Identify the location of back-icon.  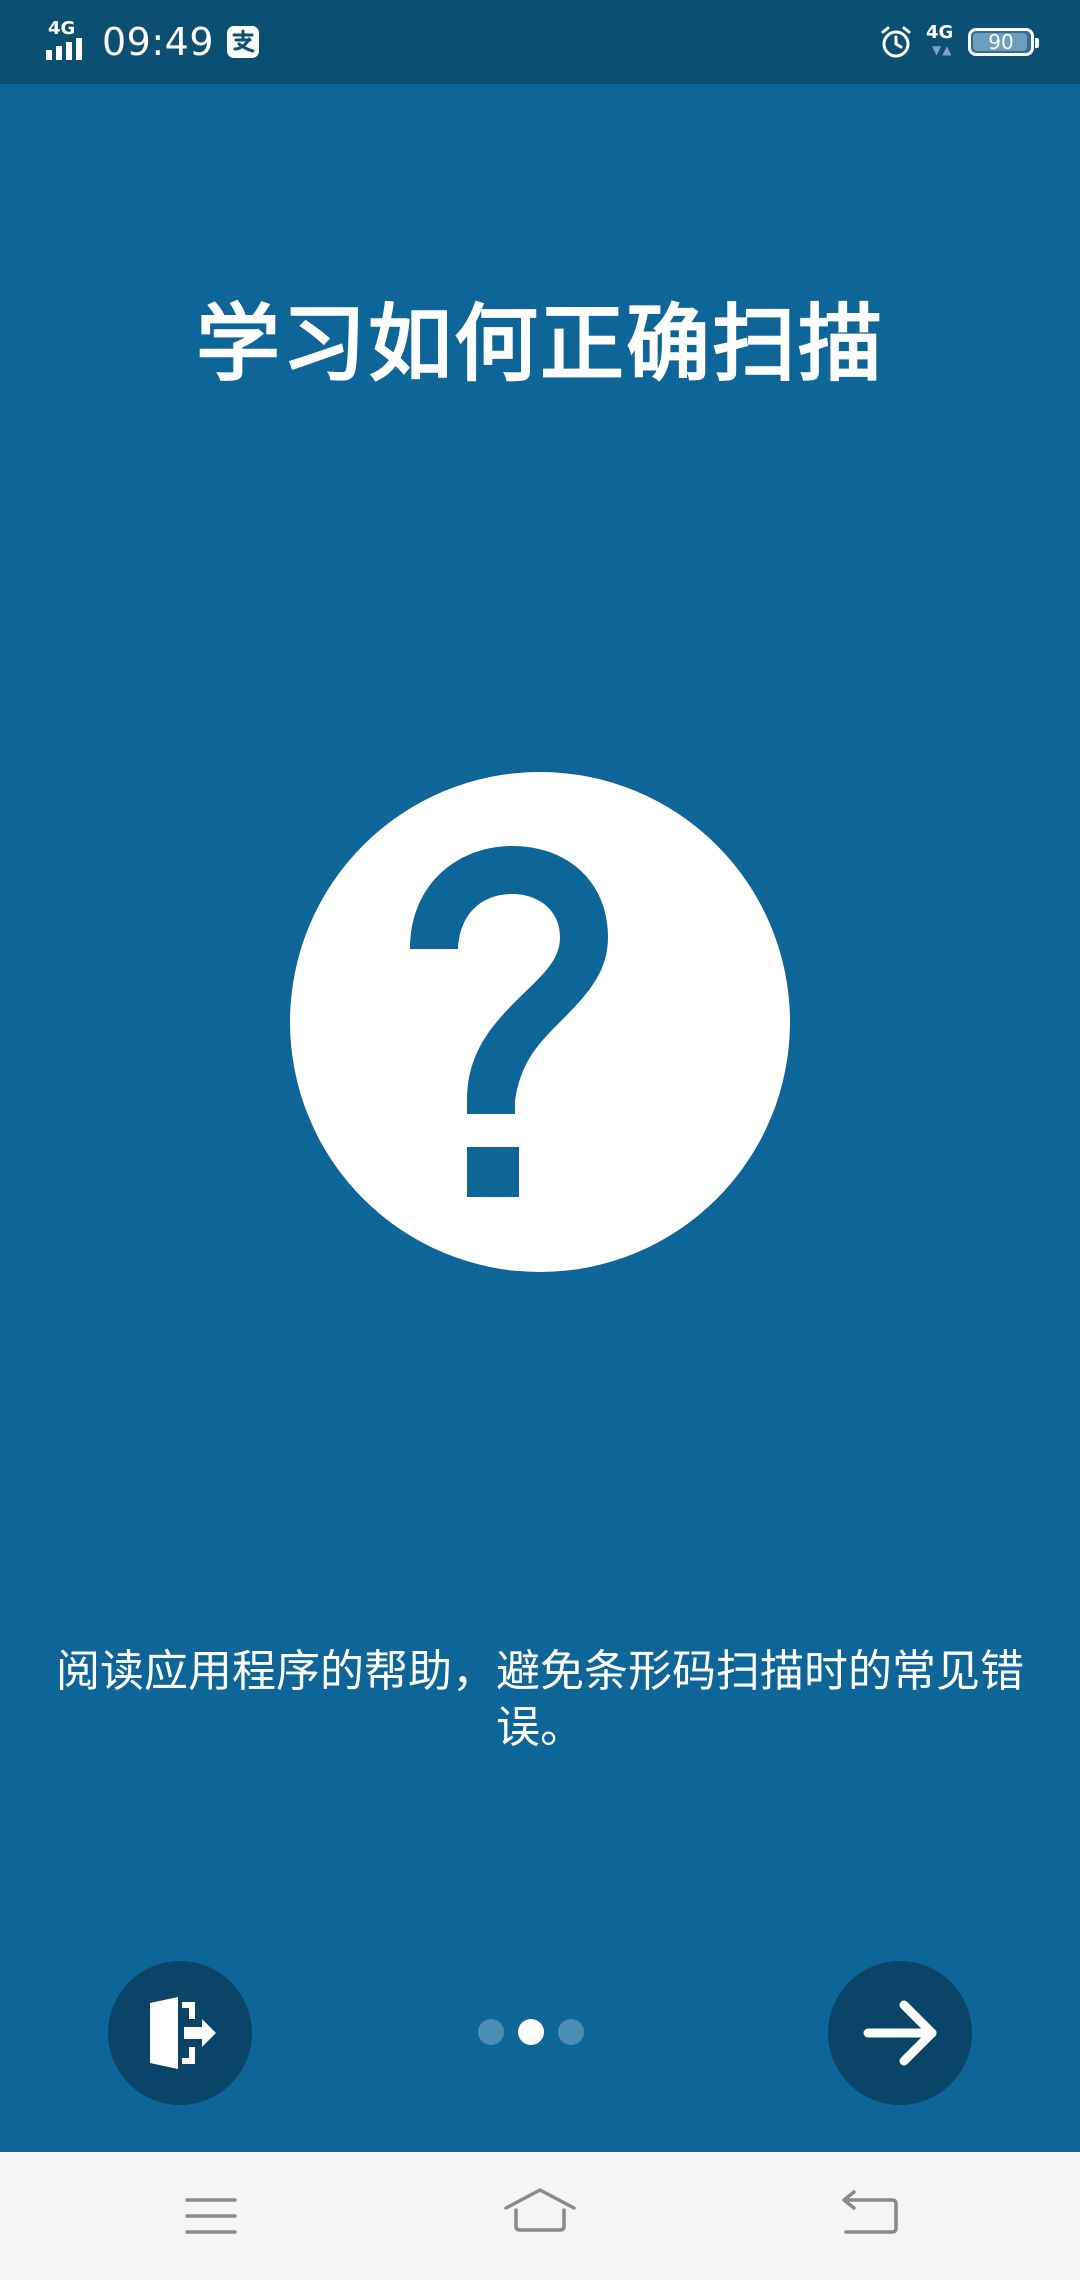
(870, 2212).